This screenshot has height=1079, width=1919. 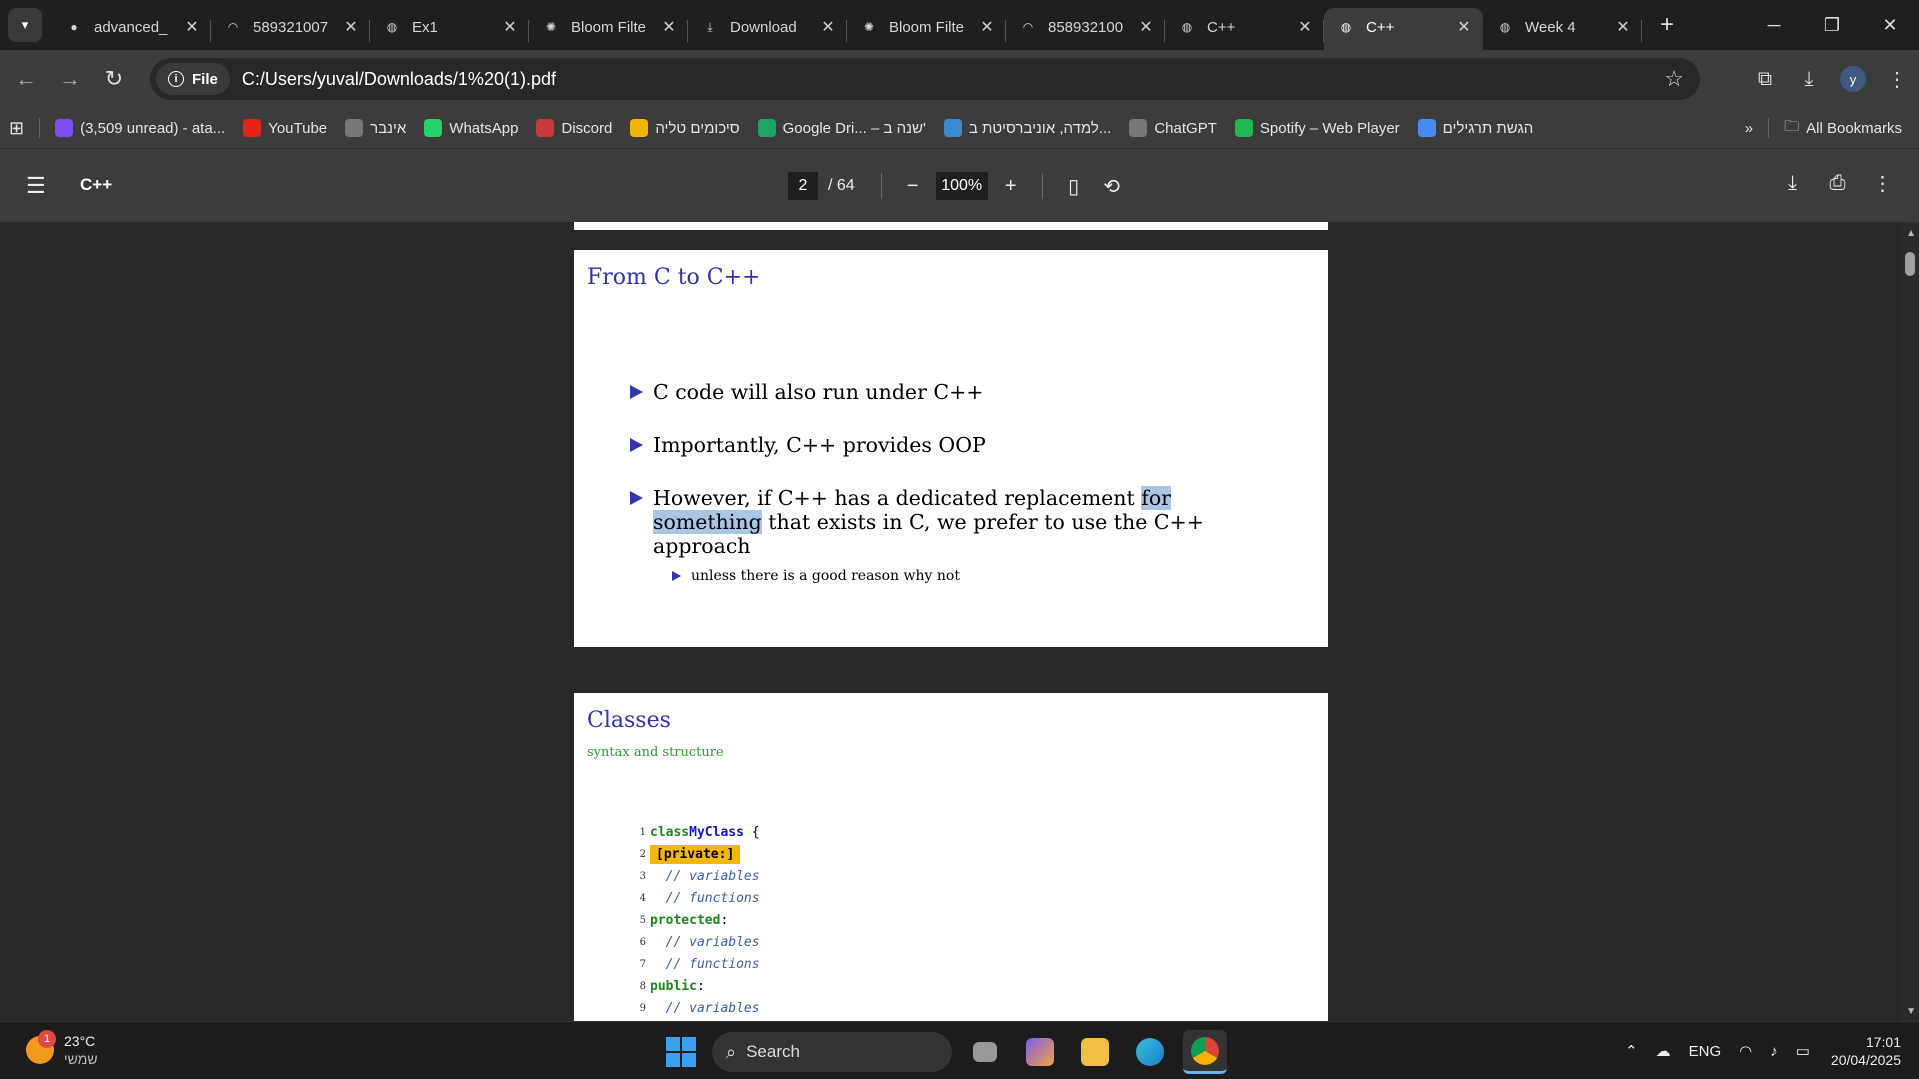 What do you see at coordinates (1674, 79) in the screenshot?
I see `bookmark-star-icon: ☆` at bounding box center [1674, 79].